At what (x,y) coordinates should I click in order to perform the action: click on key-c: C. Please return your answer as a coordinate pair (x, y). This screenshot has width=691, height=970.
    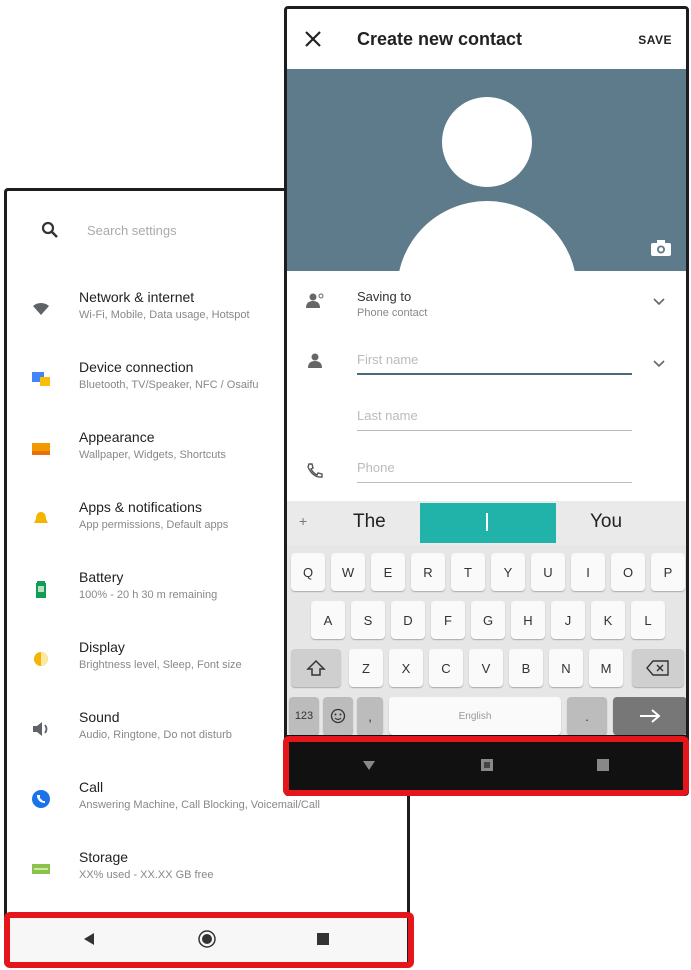
    Looking at the image, I should click on (446, 668).